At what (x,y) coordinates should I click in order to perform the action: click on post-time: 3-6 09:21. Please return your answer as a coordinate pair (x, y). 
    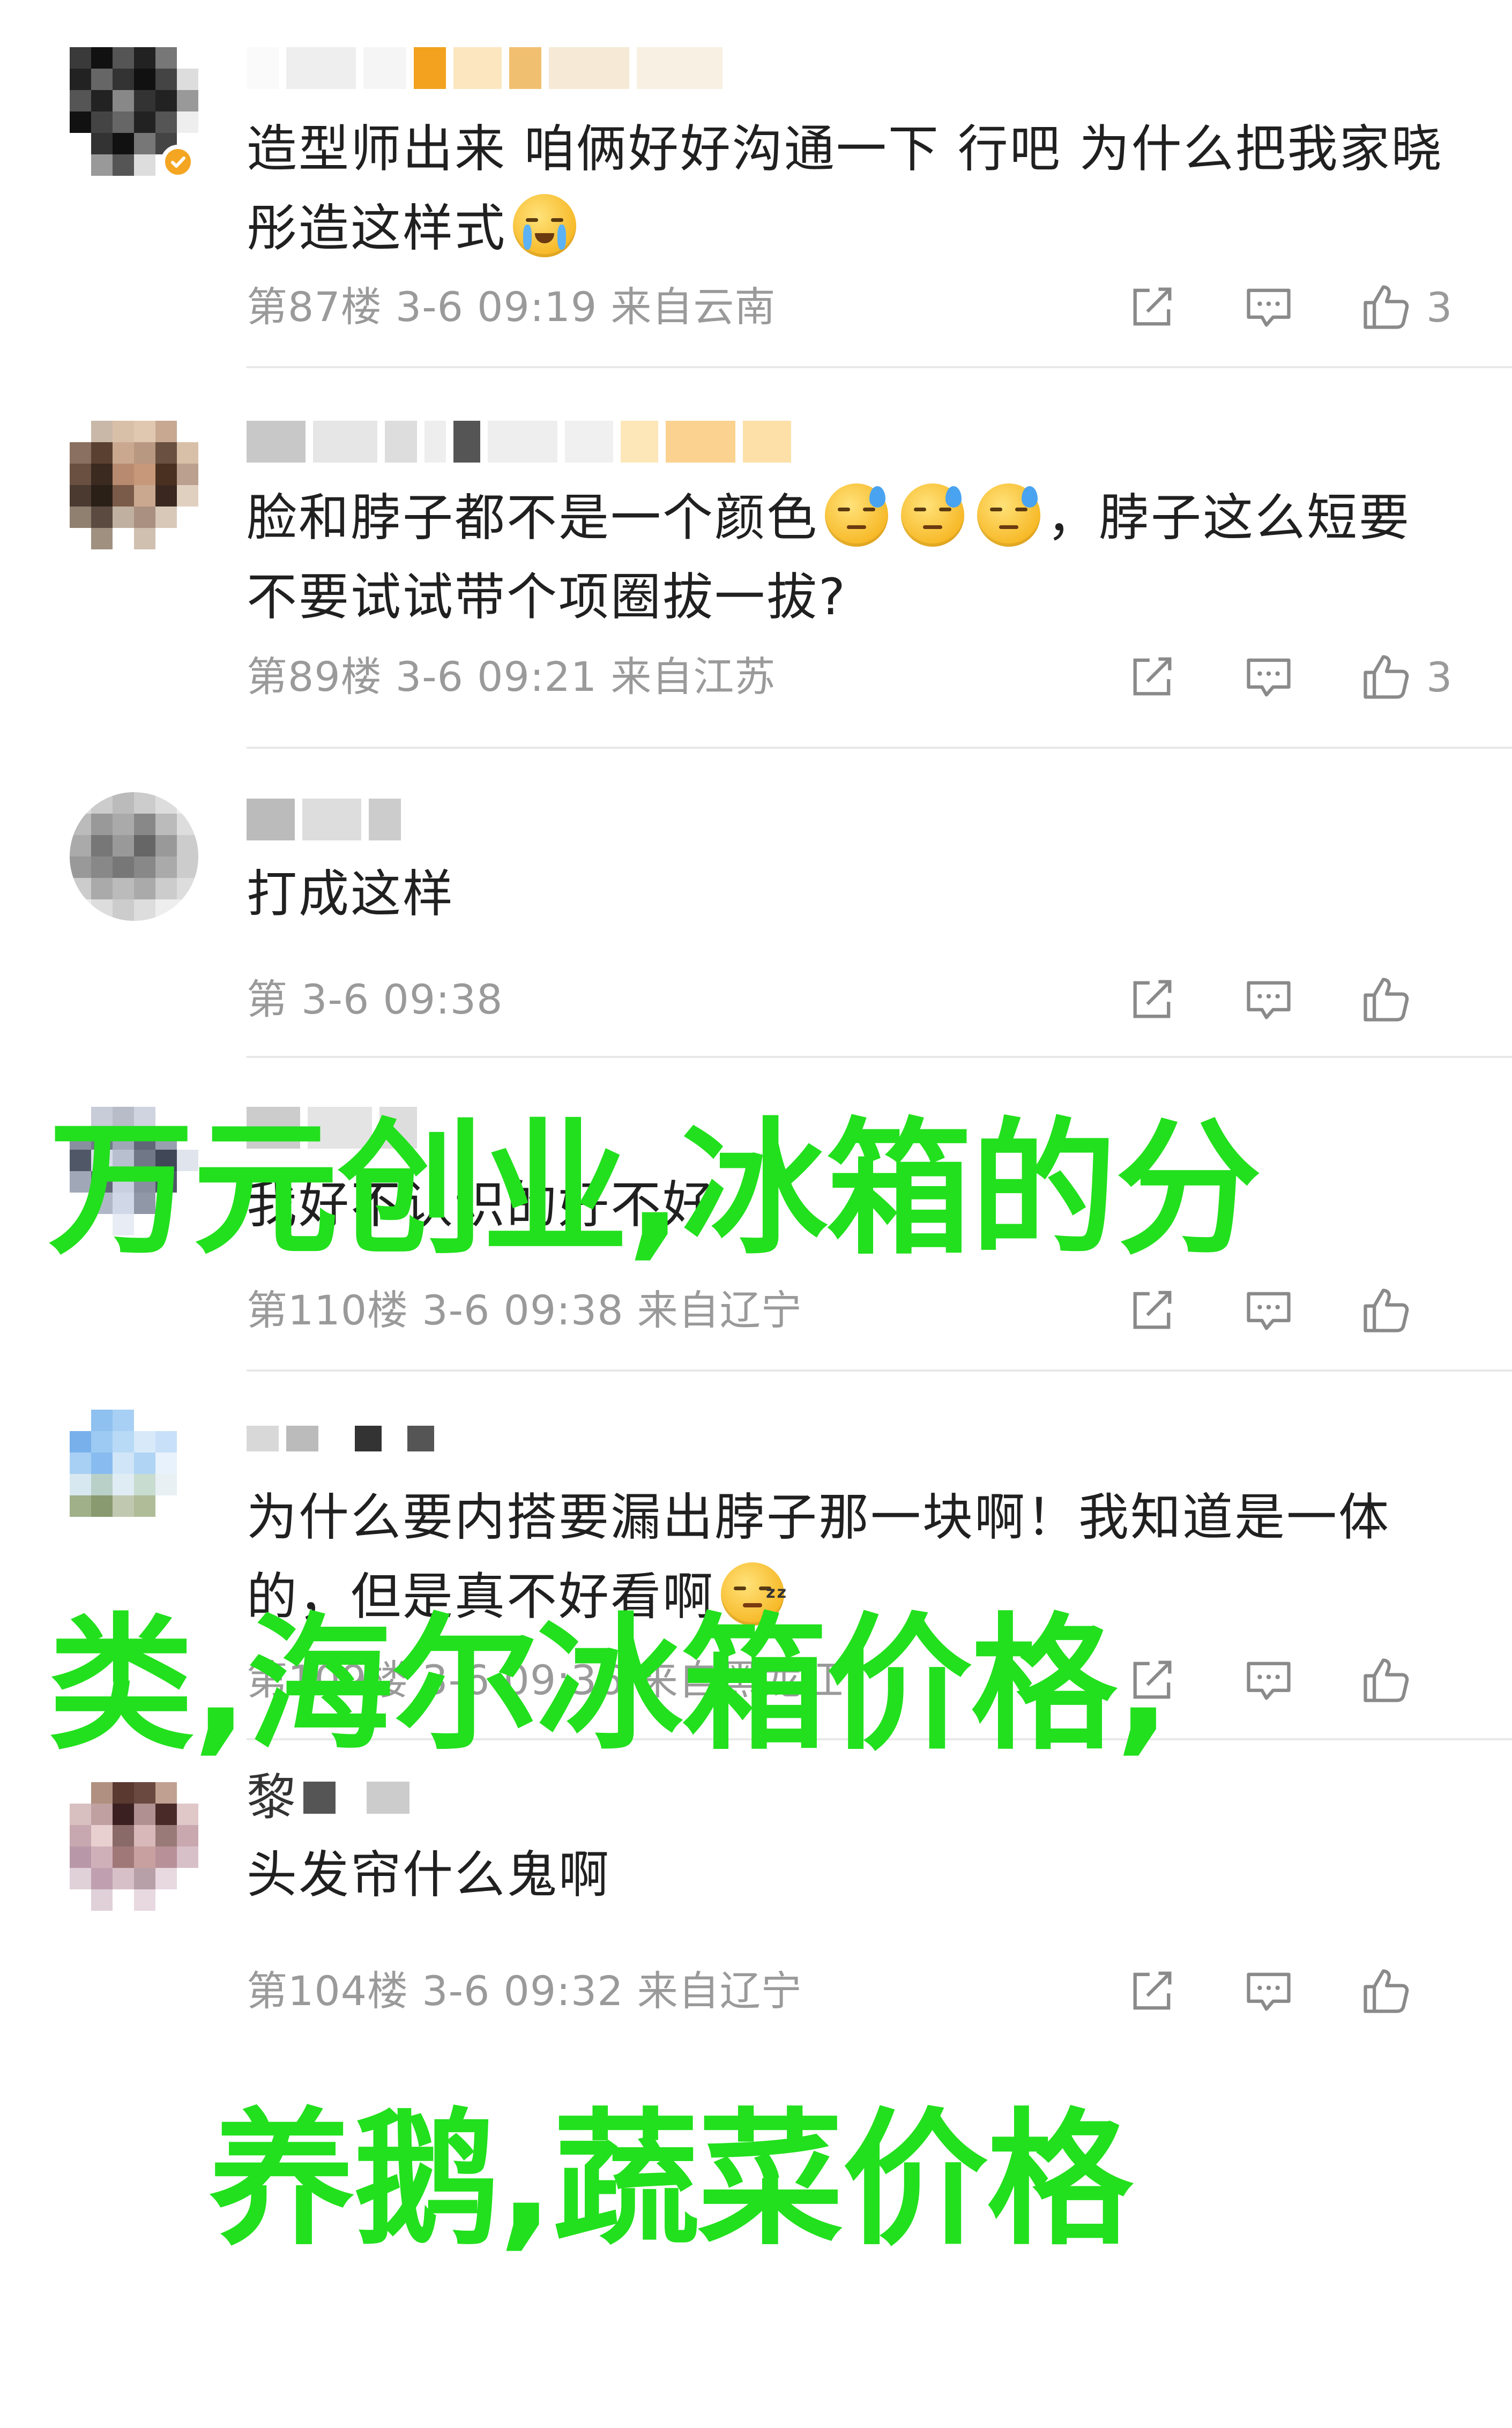
    Looking at the image, I should click on (496, 677).